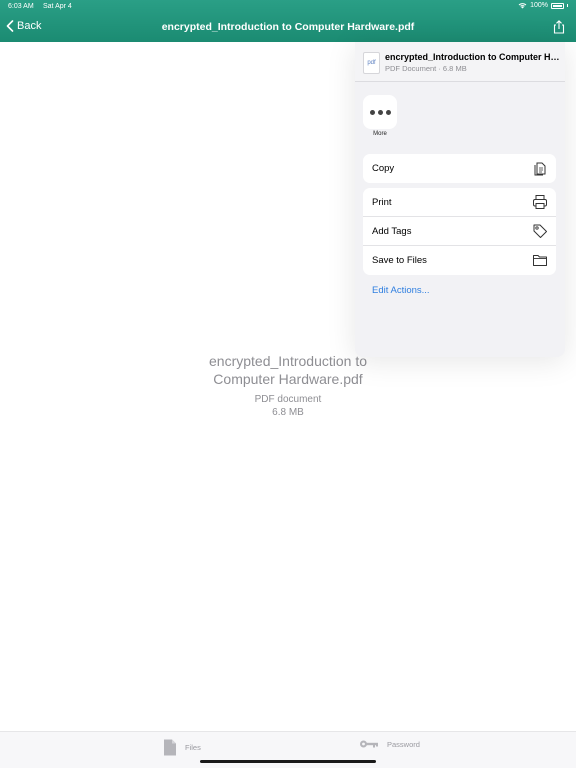  Describe the element at coordinates (399, 260) in the screenshot. I see `save-to-files-label: Save to Files` at that location.